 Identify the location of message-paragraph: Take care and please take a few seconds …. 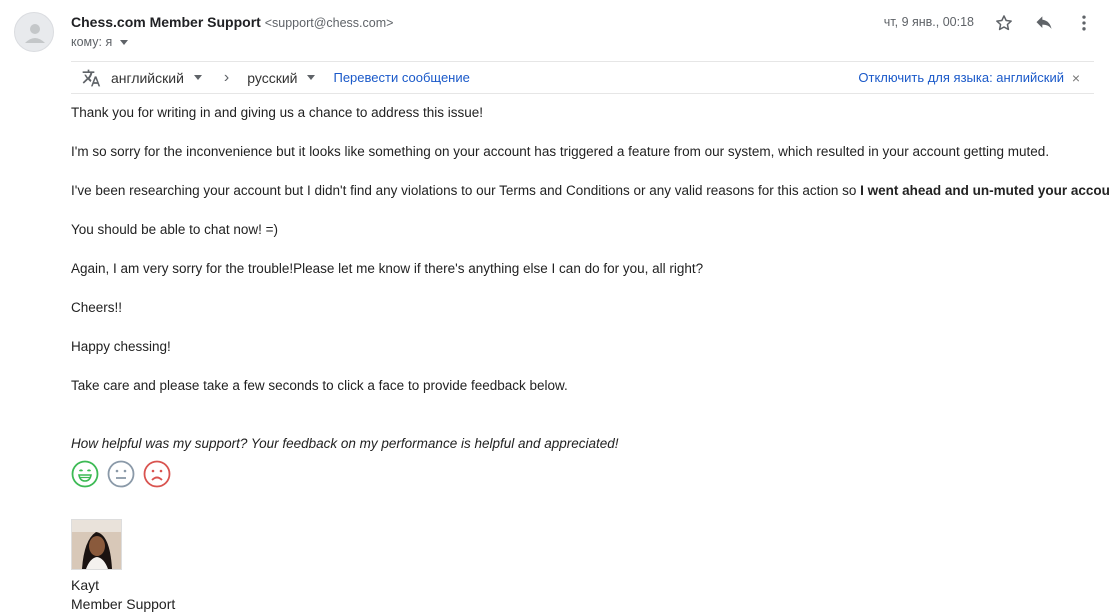
(319, 385).